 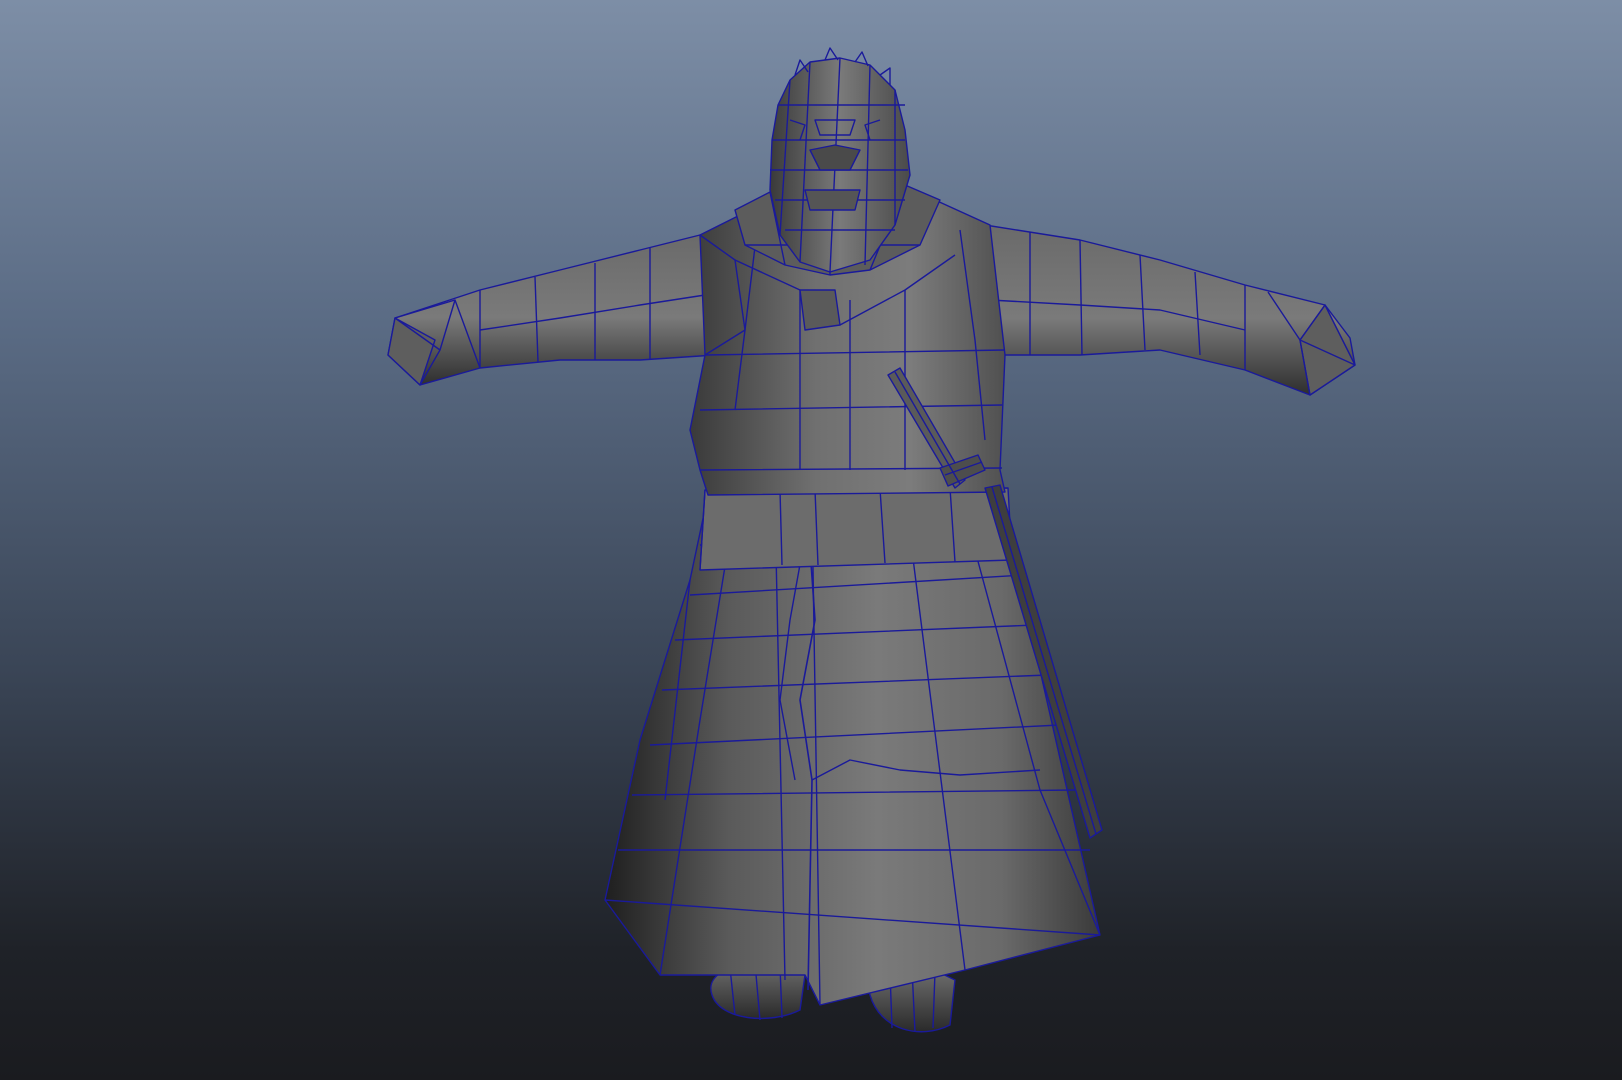 What do you see at coordinates (856, 529) in the screenshot?
I see `belt` at bounding box center [856, 529].